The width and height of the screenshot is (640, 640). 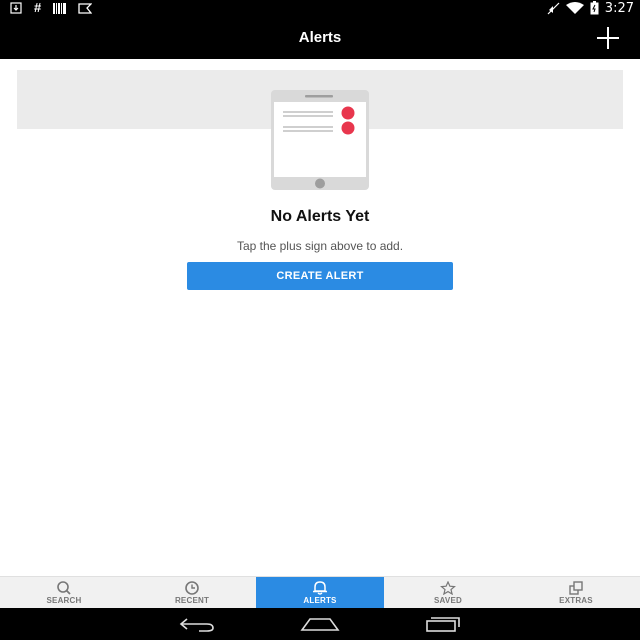 I want to click on create-alert-button: CREATE ALERT, so click(x=320, y=276).